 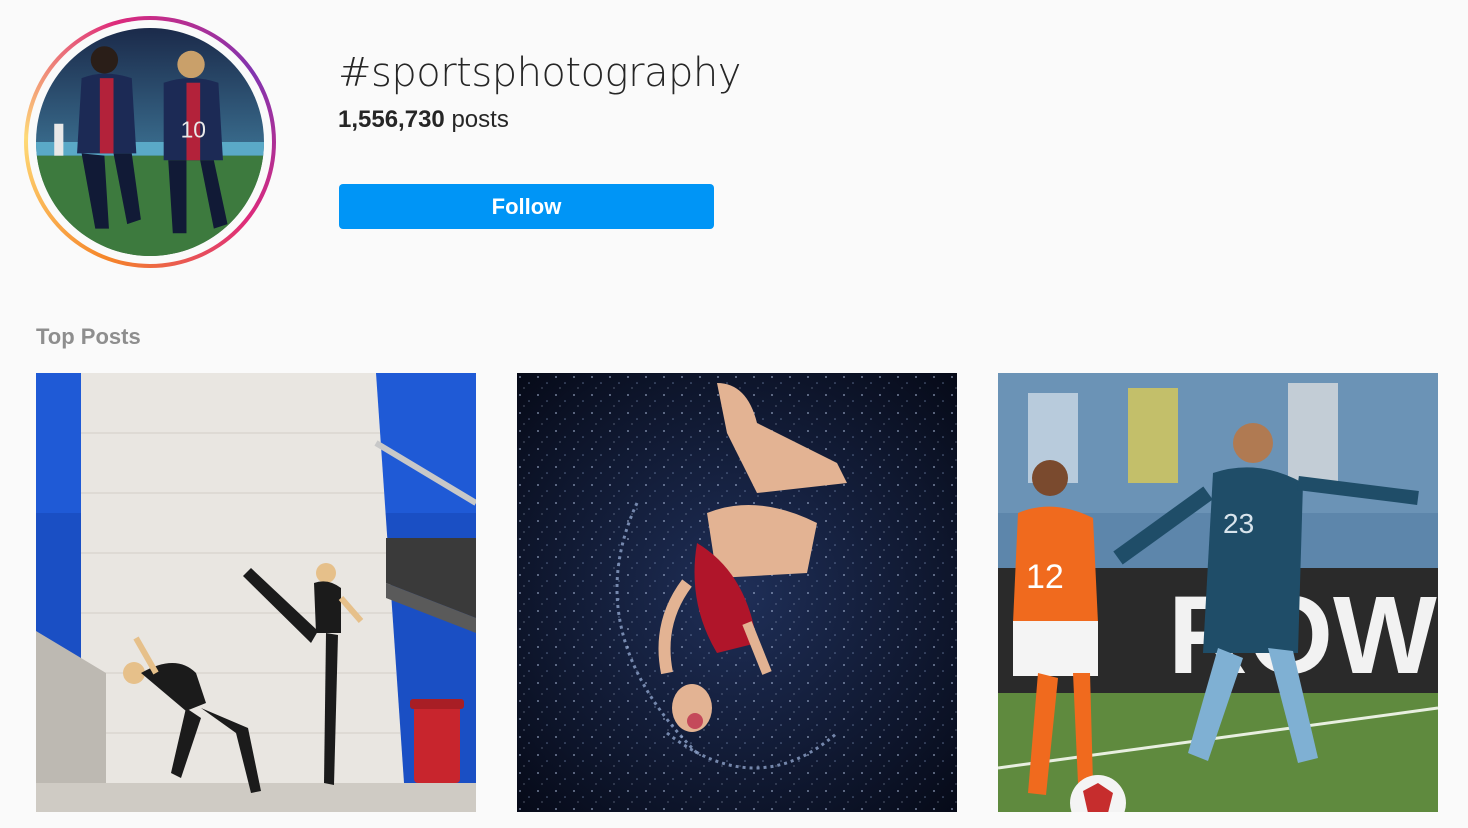 I want to click on hashtag-title: #sportsphotography, so click(x=539, y=73).